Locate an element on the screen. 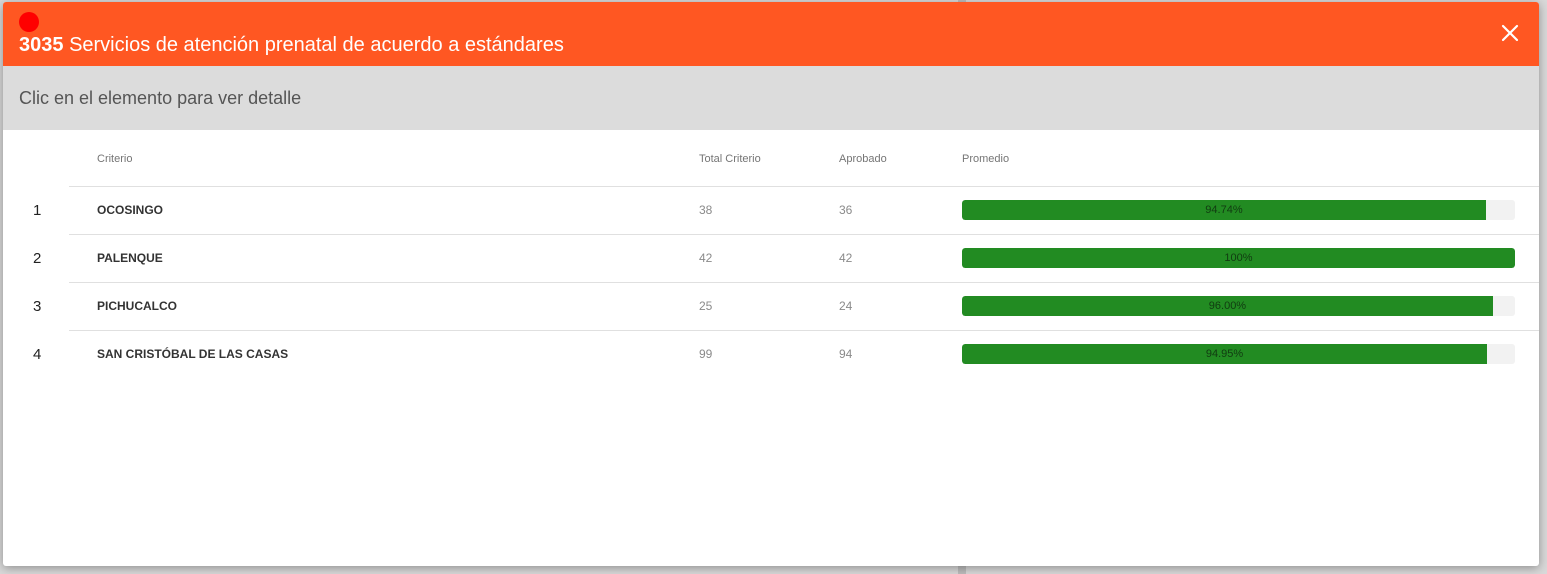 Image resolution: width=1547 pixels, height=574 pixels. table-row: 1 OCOSINGO 38 36 94.74% is located at coordinates (771, 209).